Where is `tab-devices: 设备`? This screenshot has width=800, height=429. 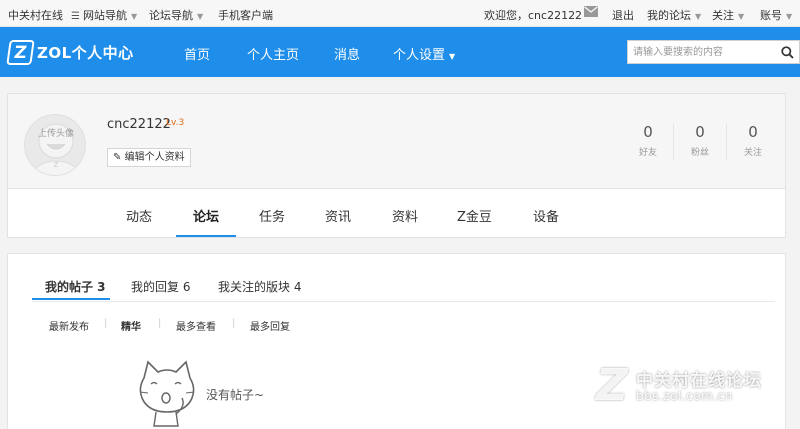
tab-devices: 设备 is located at coordinates (546, 215).